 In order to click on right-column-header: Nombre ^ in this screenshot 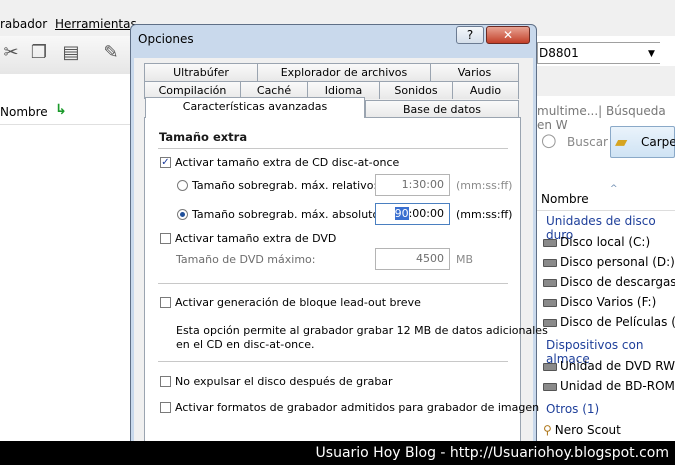, I will do `click(606, 197)`.